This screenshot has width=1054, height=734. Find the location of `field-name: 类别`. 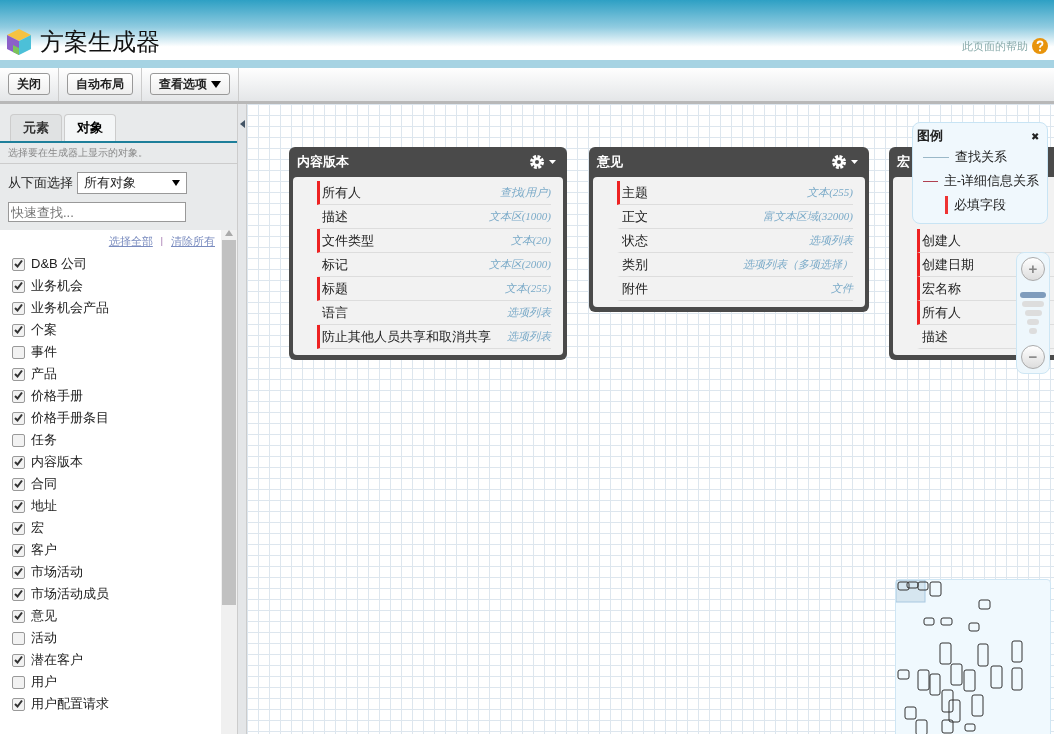

field-name: 类别 is located at coordinates (635, 264).